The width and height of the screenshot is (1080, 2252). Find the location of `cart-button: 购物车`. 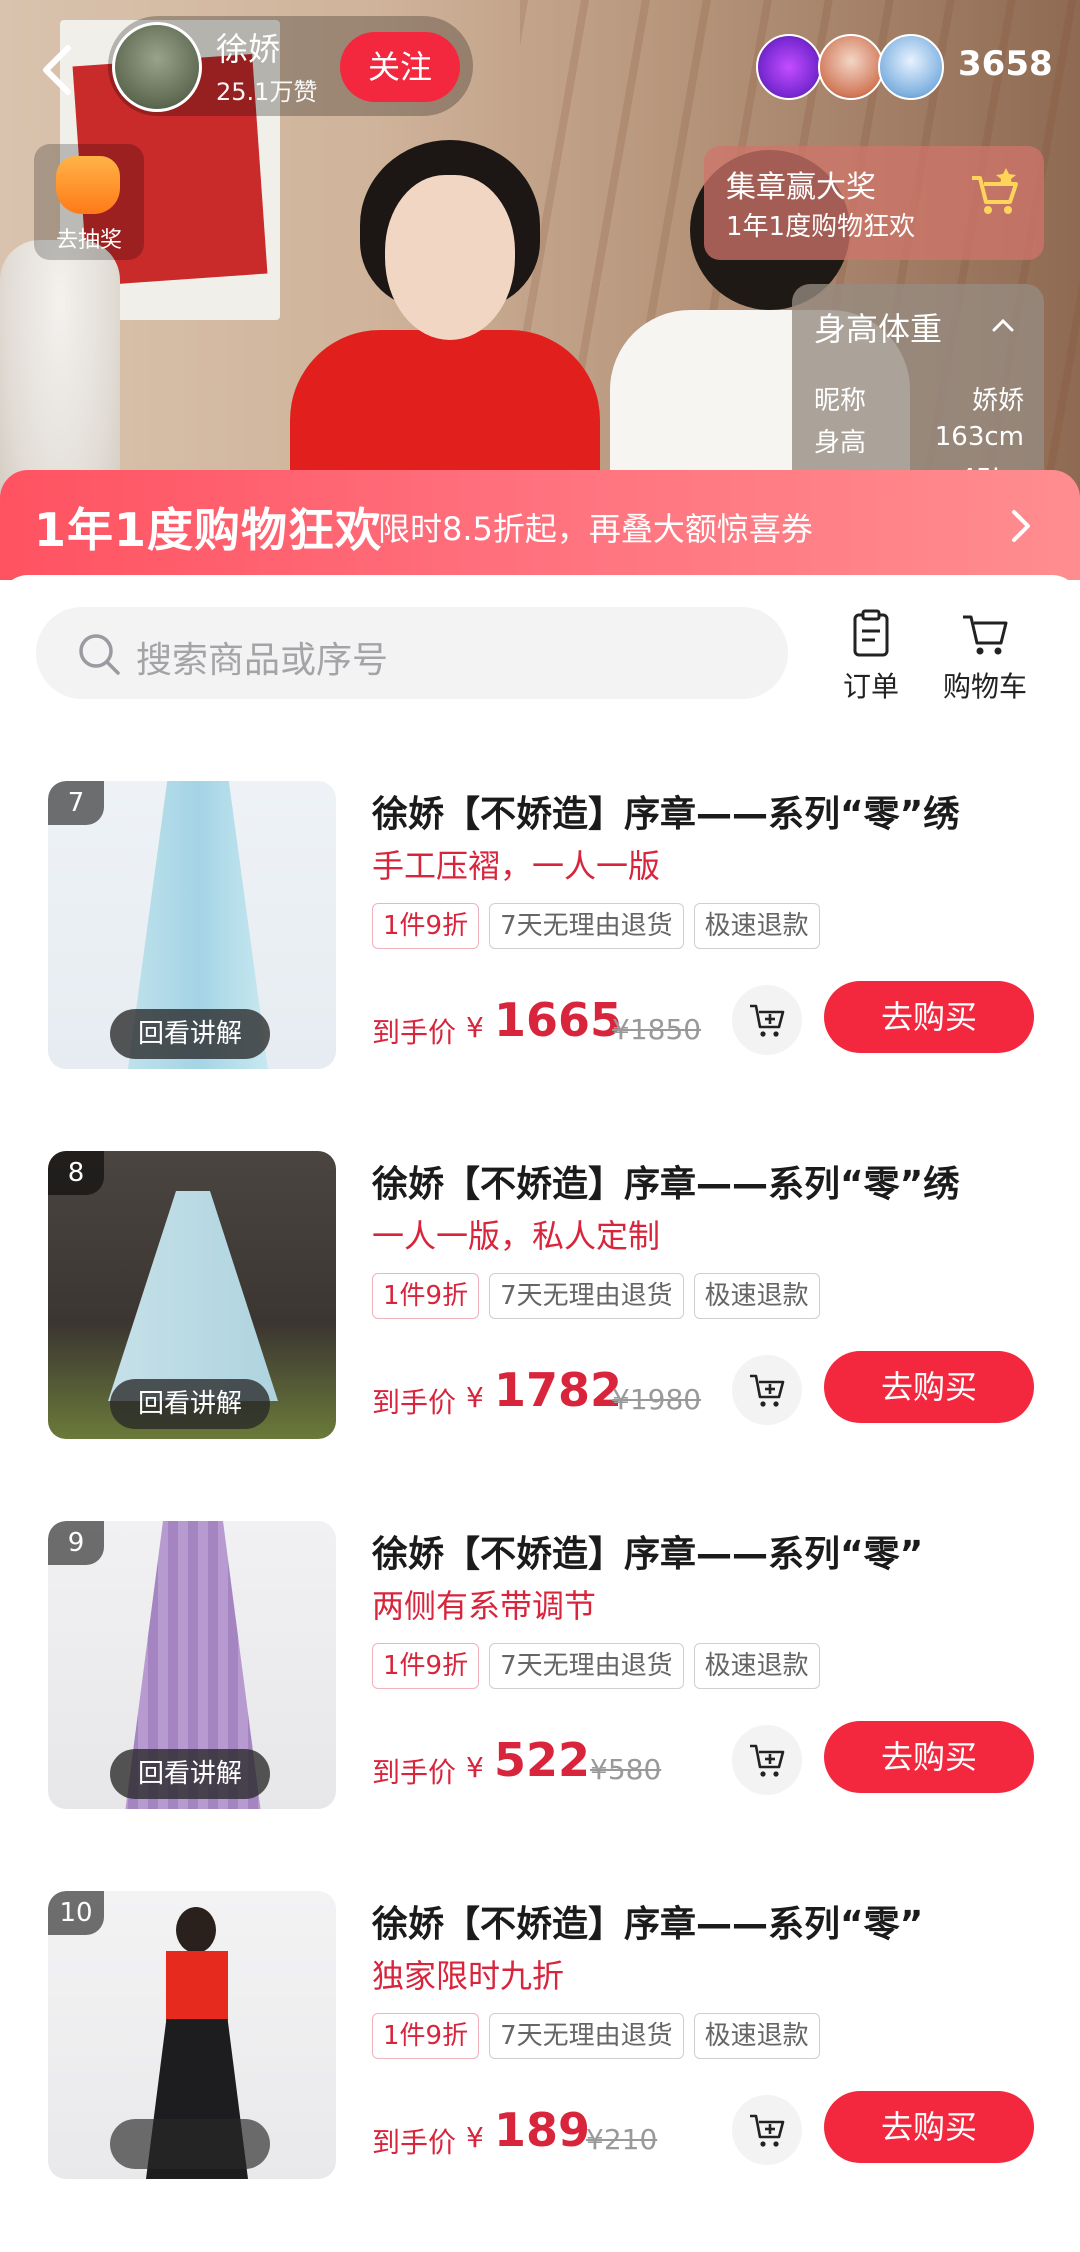

cart-button: 购物车 is located at coordinates (985, 656).